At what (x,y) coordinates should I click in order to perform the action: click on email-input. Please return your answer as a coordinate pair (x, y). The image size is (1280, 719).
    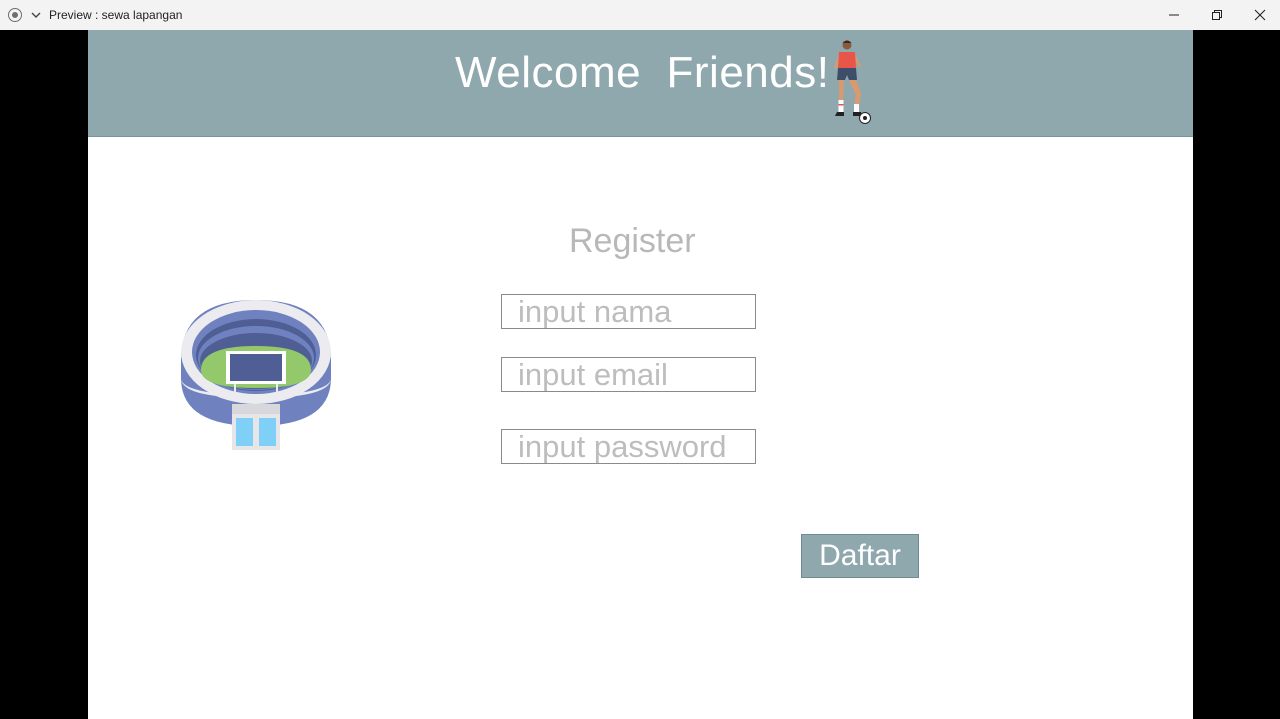
    Looking at the image, I should click on (628, 374).